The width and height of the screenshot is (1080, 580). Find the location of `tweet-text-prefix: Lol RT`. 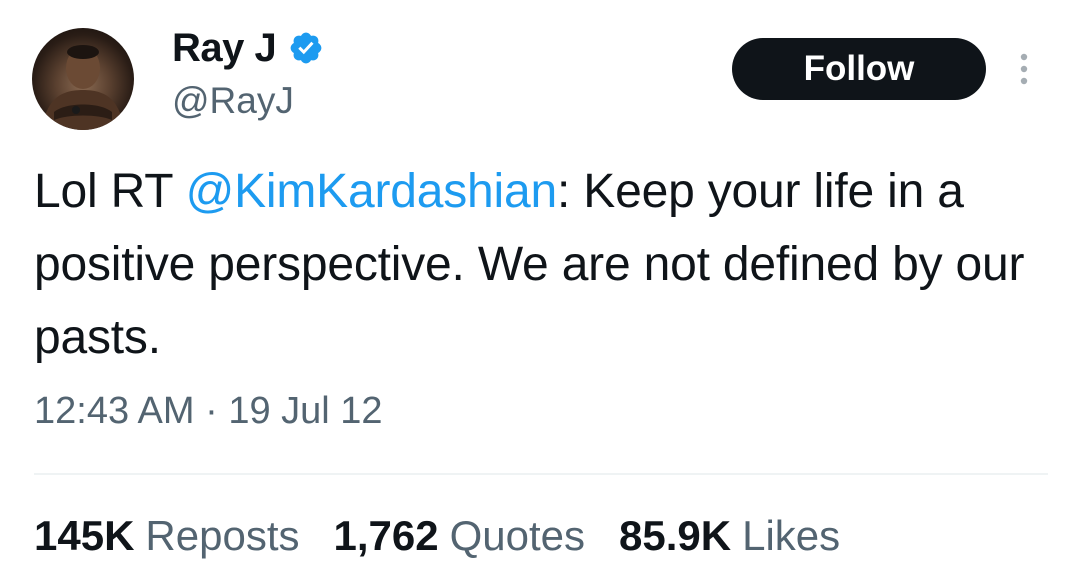

tweet-text-prefix: Lol RT is located at coordinates (110, 191).